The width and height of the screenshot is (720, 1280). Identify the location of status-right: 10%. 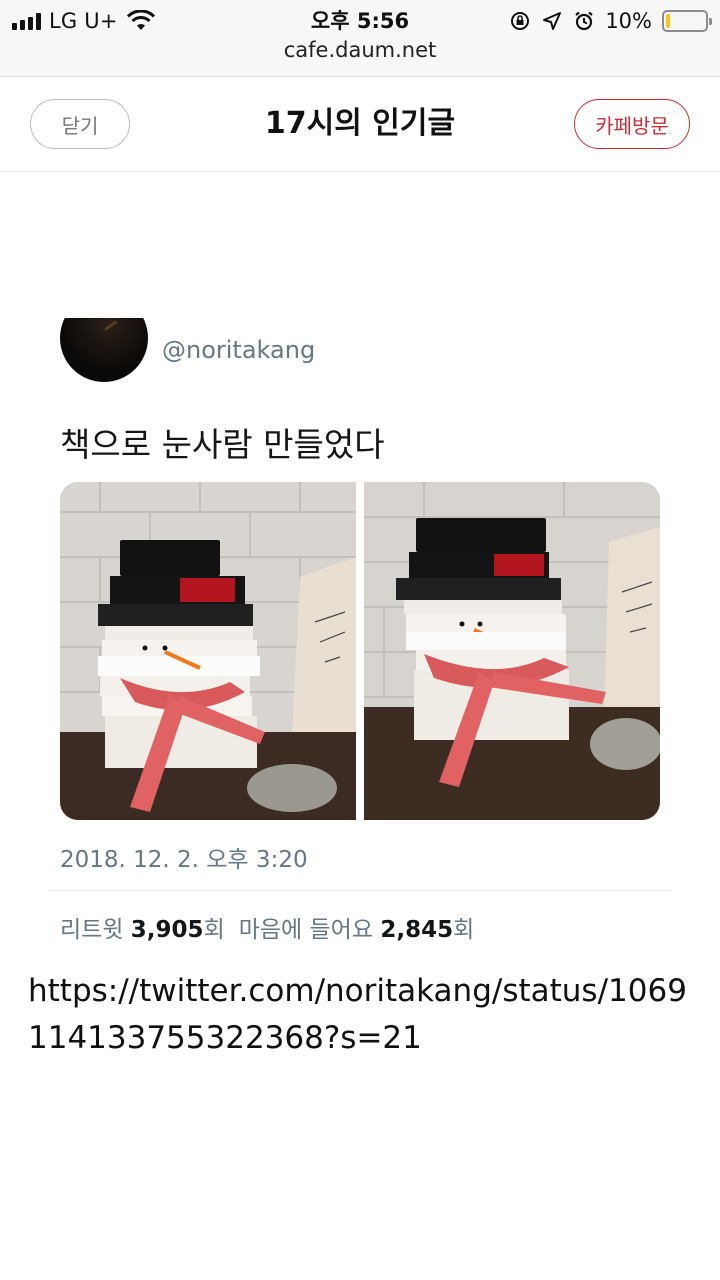
(610, 21).